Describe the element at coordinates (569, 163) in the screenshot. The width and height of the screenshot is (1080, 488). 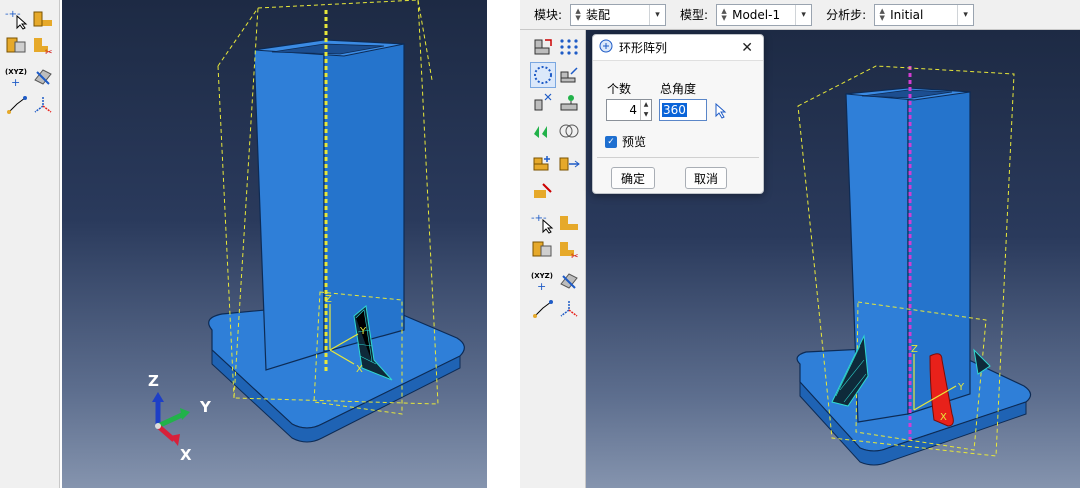
I see `translate-to-icon` at that location.